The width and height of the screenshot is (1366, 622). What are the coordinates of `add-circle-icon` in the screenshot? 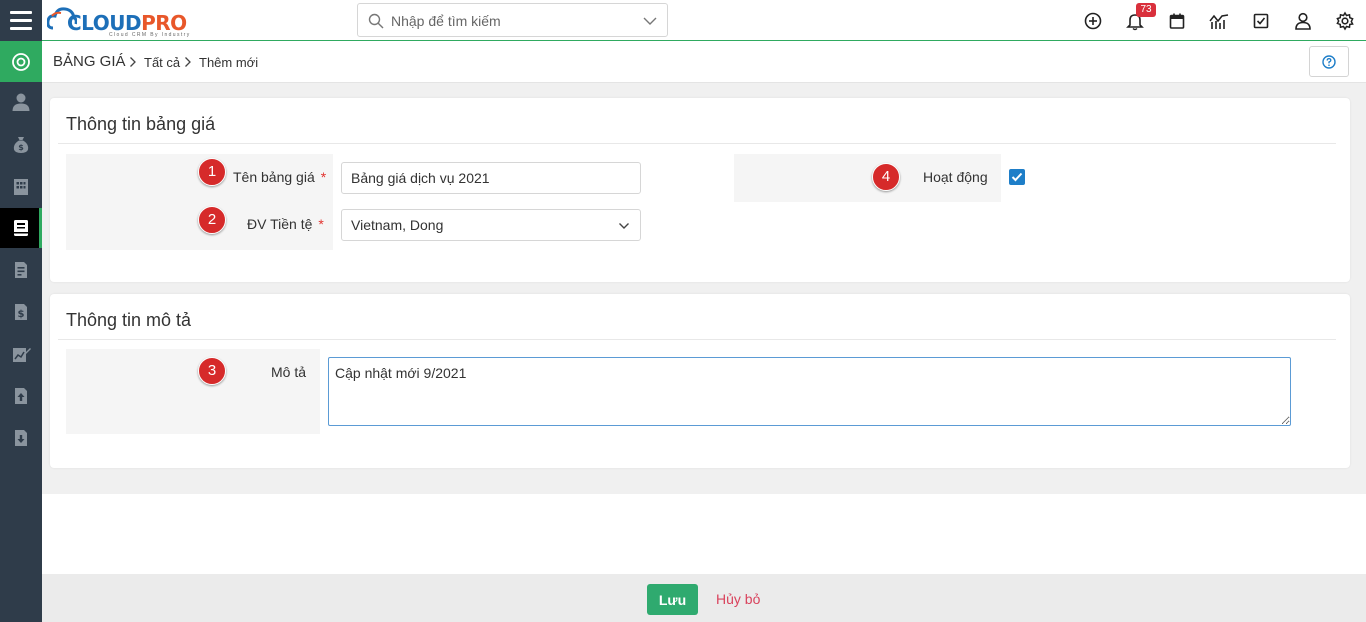 It's located at (1093, 21).